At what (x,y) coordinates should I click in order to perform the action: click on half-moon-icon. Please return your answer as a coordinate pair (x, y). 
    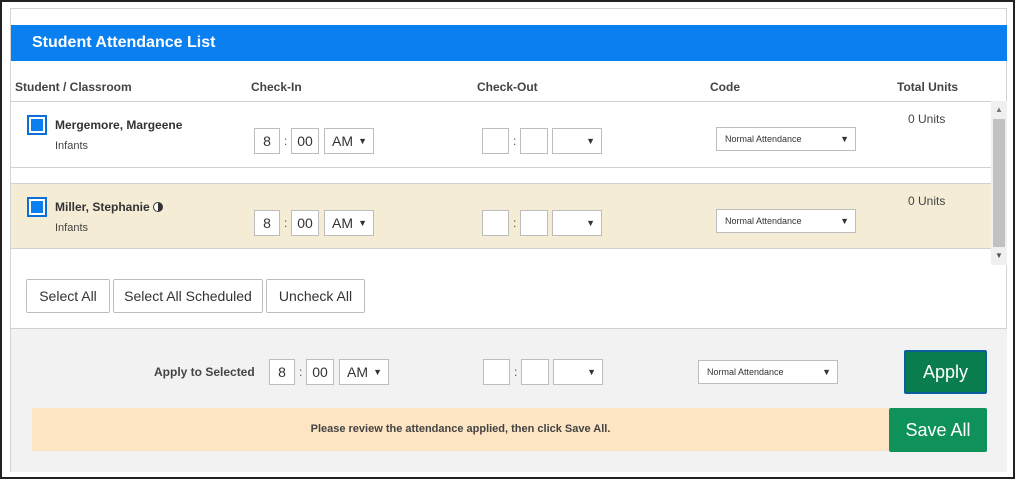
    Looking at the image, I should click on (157, 207).